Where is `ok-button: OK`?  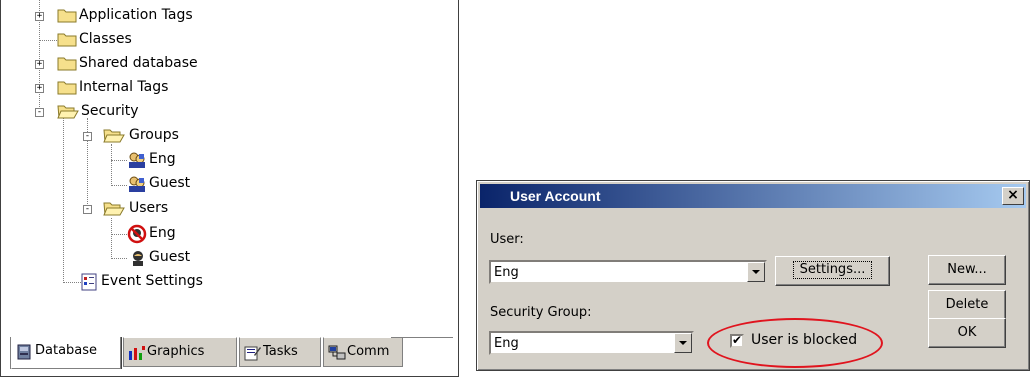 ok-button: OK is located at coordinates (967, 333).